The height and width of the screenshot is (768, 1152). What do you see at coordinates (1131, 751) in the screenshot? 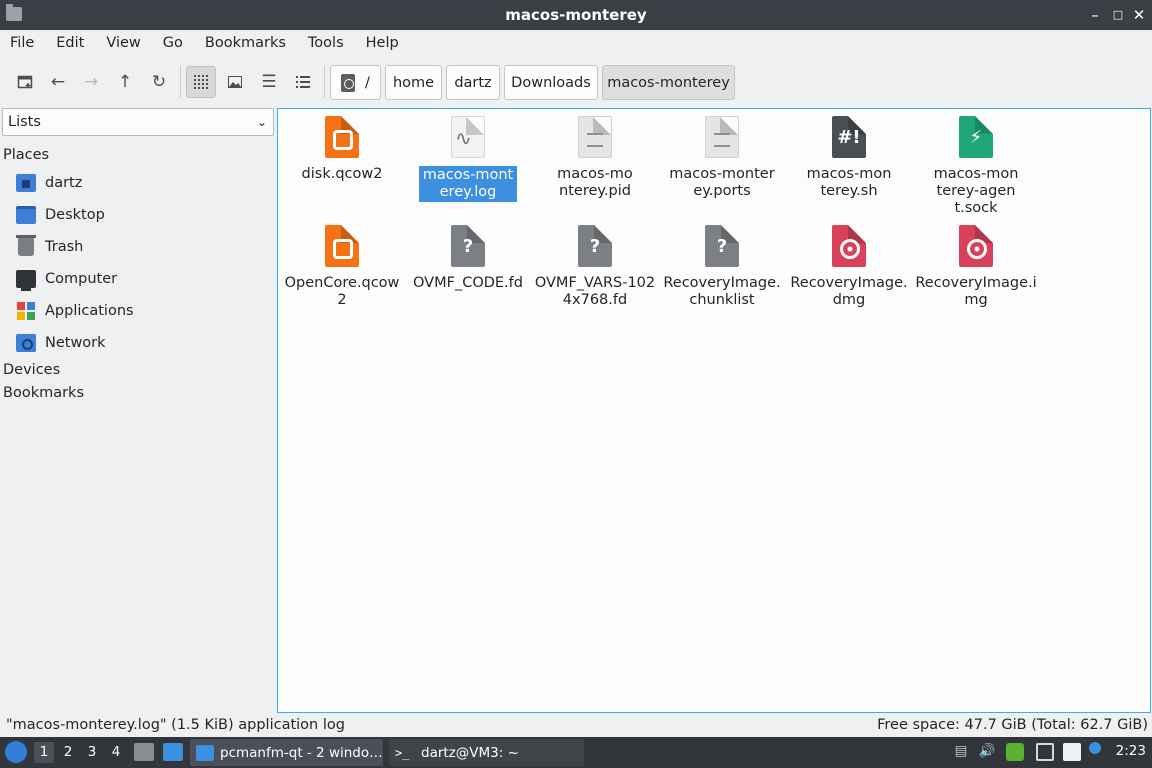
I see `clock: 2:23` at bounding box center [1131, 751].